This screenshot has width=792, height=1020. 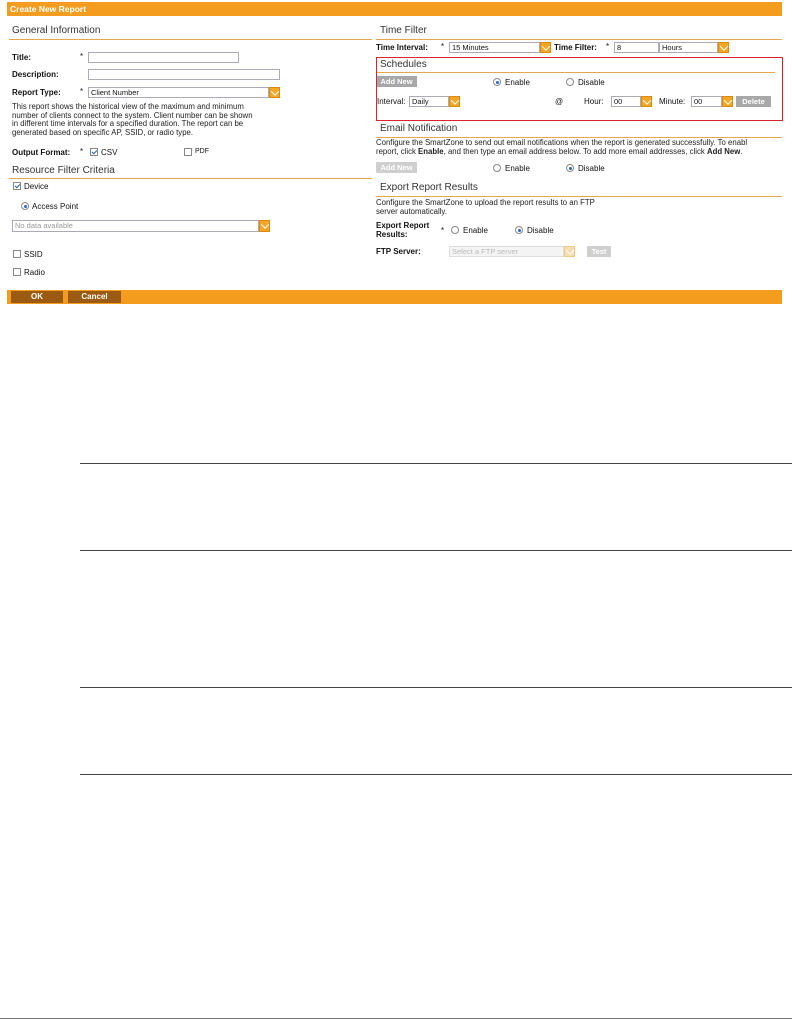 What do you see at coordinates (396, 1018) in the screenshot?
I see `page-bottom-rule` at bounding box center [396, 1018].